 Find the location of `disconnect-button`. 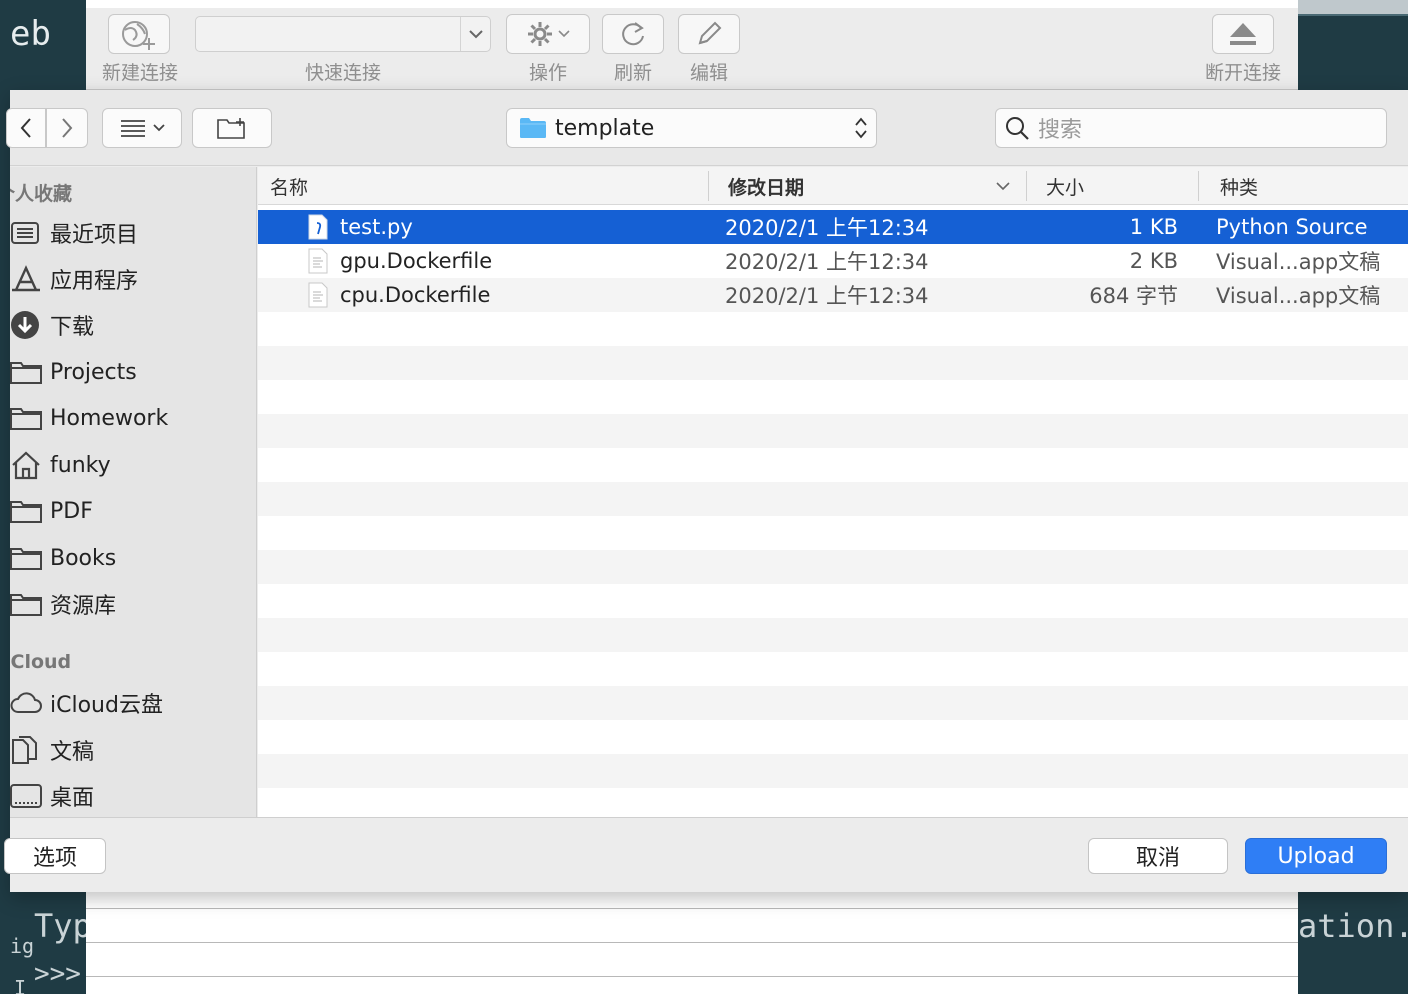

disconnect-button is located at coordinates (1243, 34).